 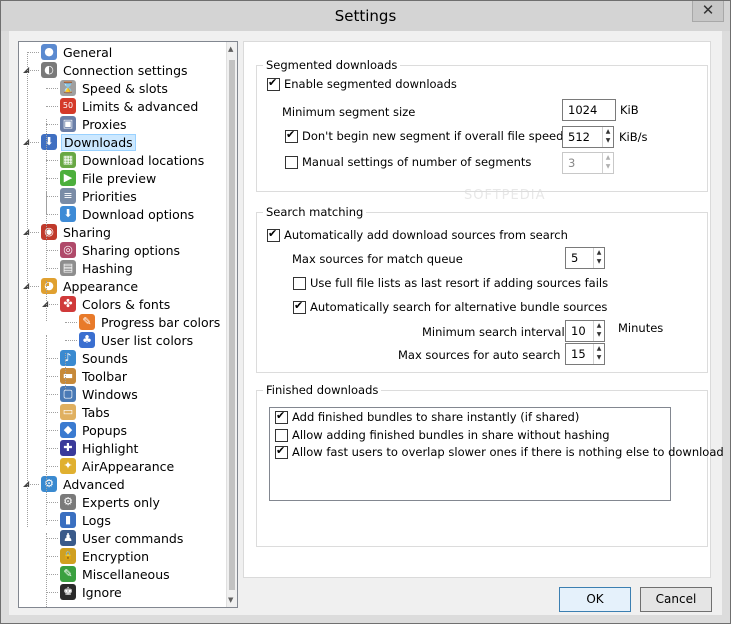 I want to click on min-segment-unit: KiB, so click(x=629, y=110).